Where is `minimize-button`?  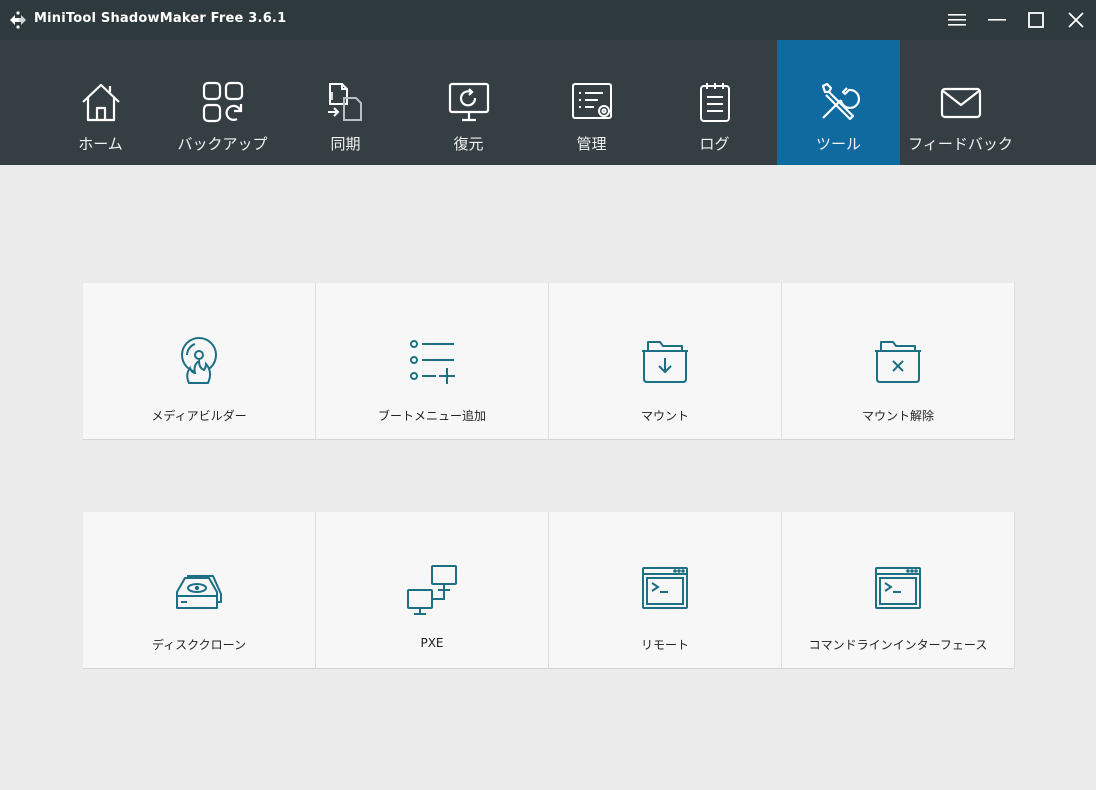 minimize-button is located at coordinates (997, 20).